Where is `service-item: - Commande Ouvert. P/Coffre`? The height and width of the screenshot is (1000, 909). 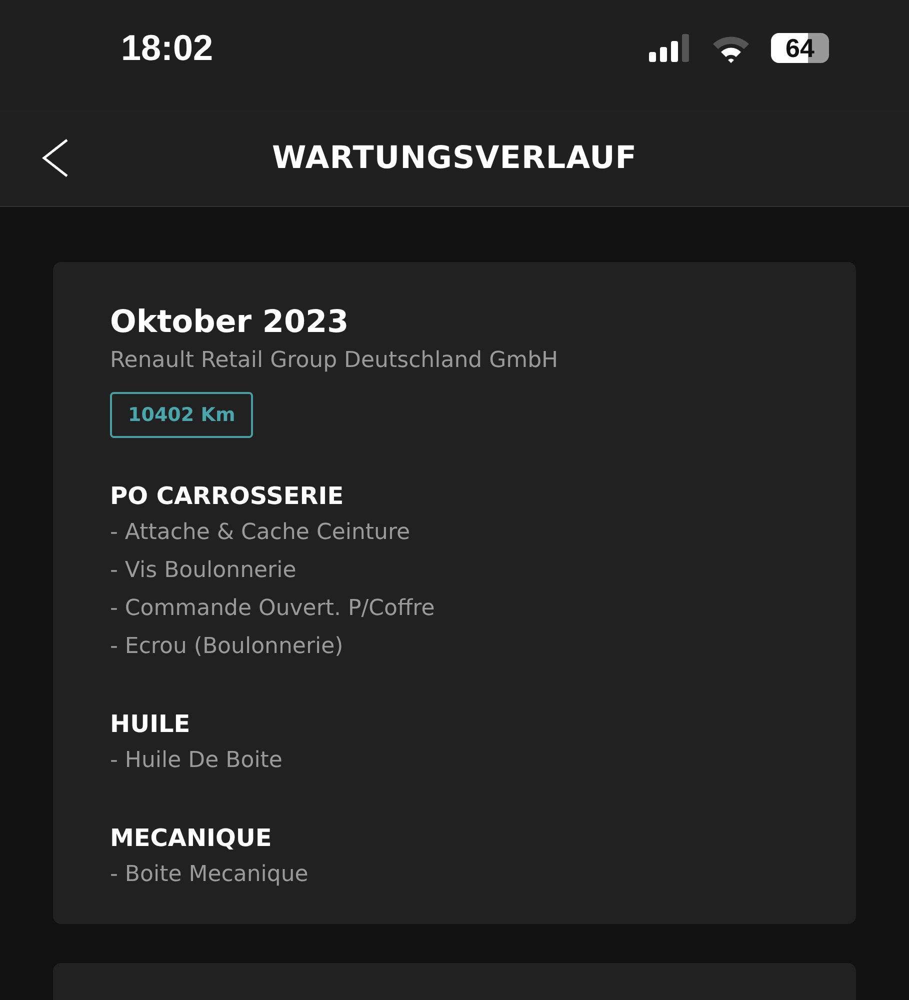
service-item: - Commande Ouvert. P/Coffre is located at coordinates (273, 609).